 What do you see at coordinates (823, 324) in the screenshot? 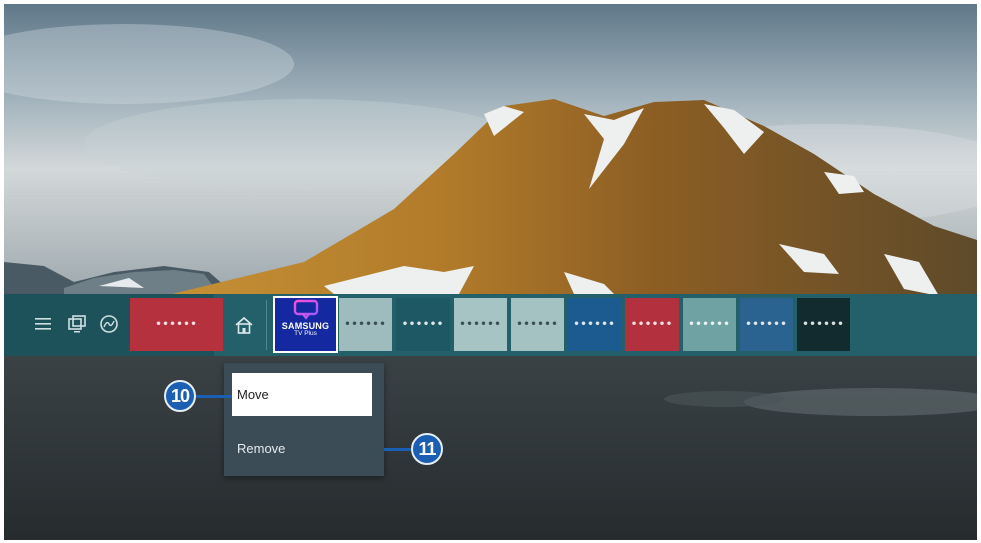
I see `app-tile-10: ••••••` at bounding box center [823, 324].